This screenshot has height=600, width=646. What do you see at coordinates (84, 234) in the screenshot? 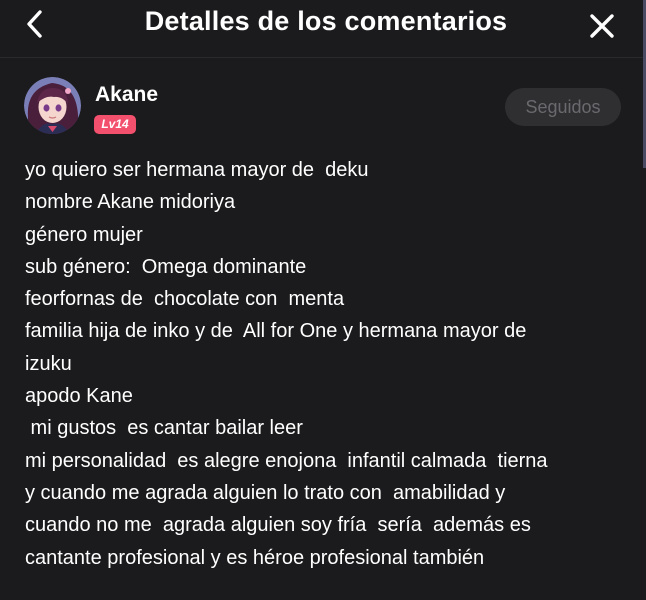
I see `comment-line: género mujer` at bounding box center [84, 234].